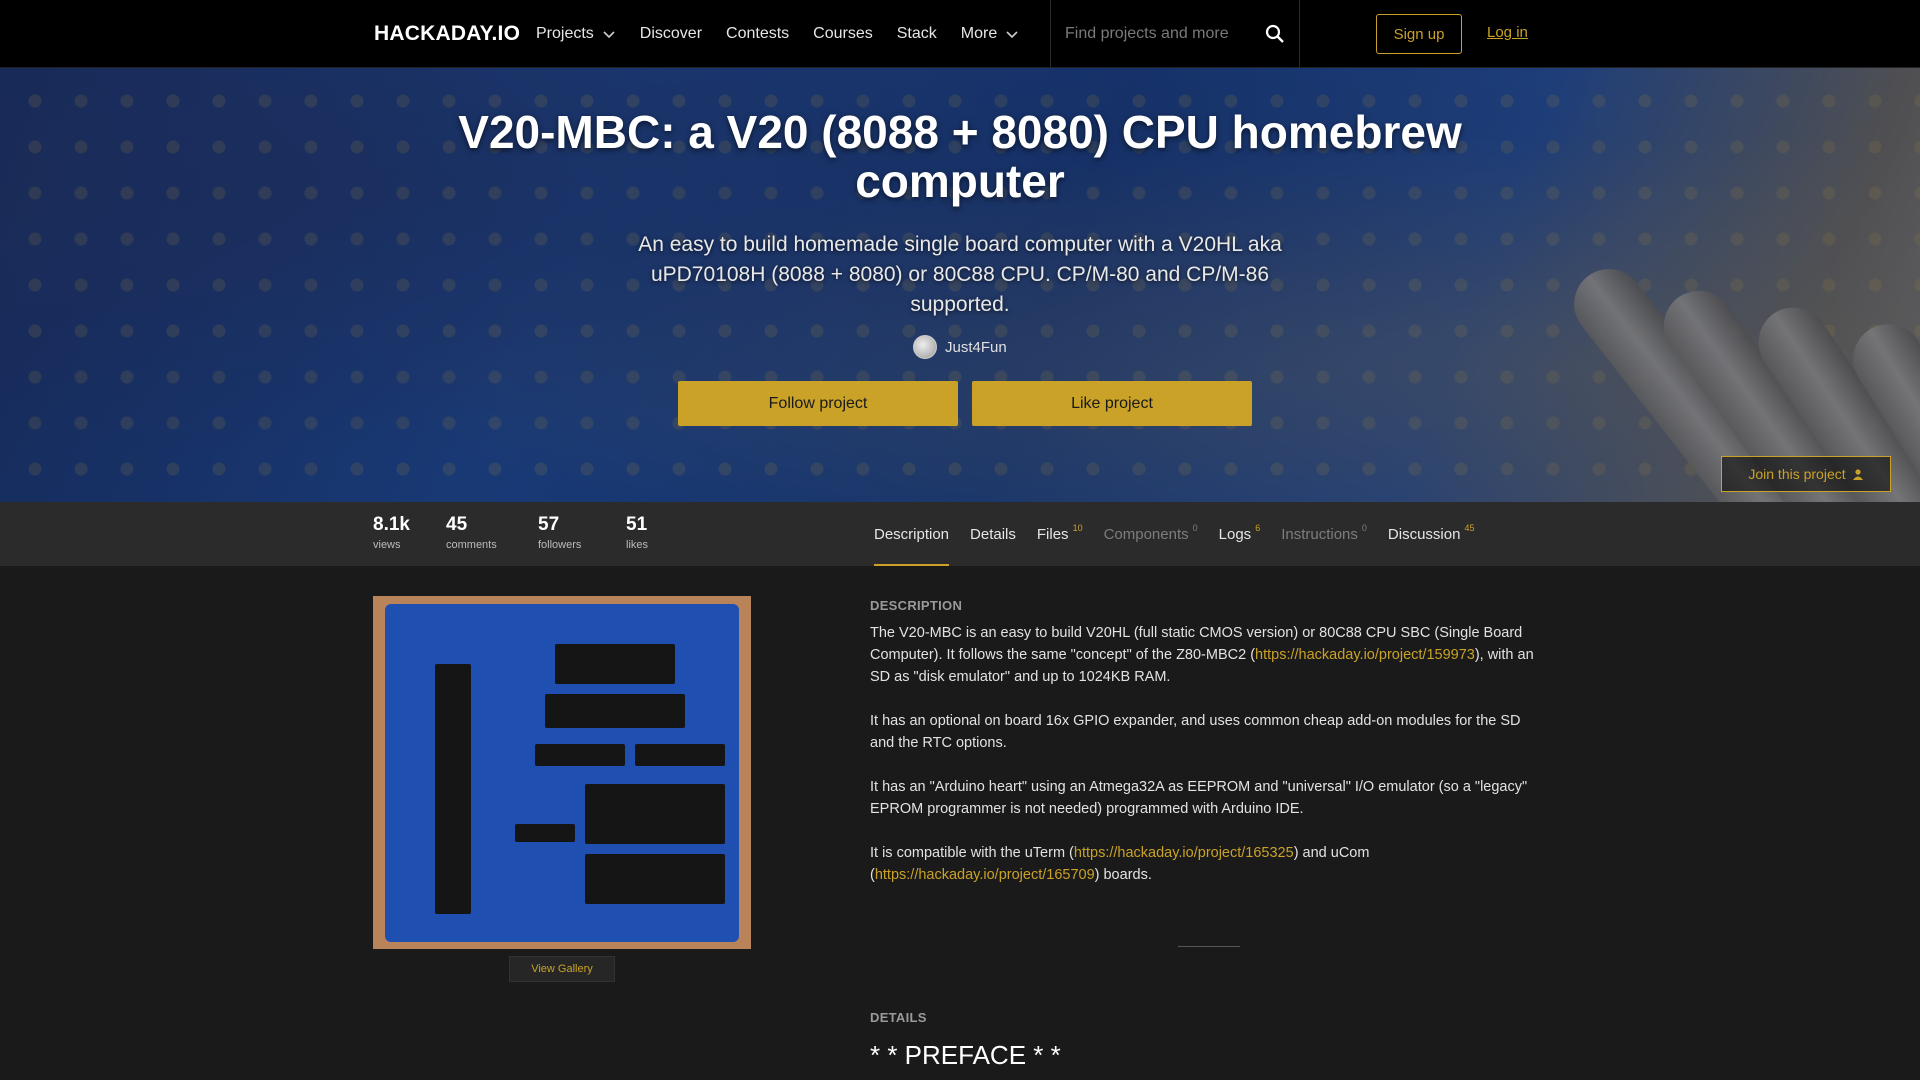 This screenshot has height=1080, width=1920. I want to click on nav-discover: Discover, so click(671, 34).